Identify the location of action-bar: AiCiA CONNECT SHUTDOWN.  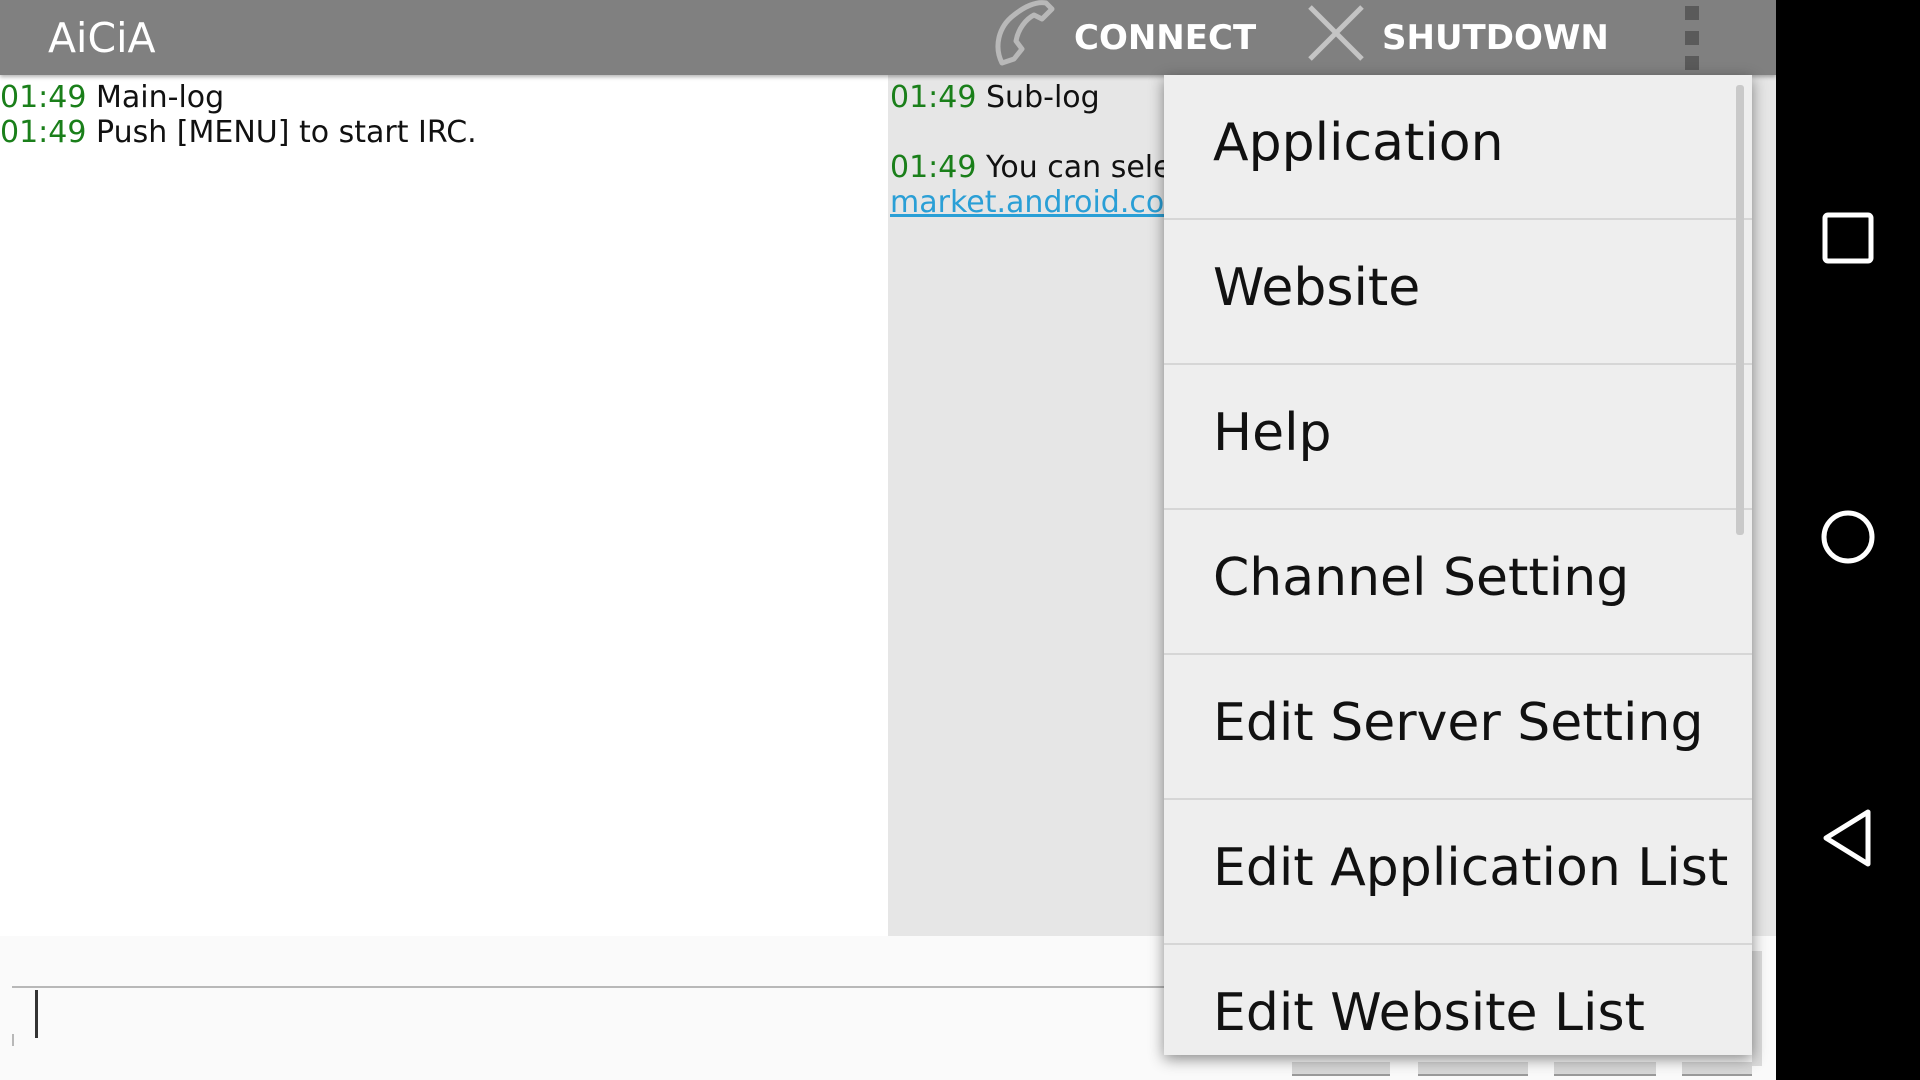
(888, 37).